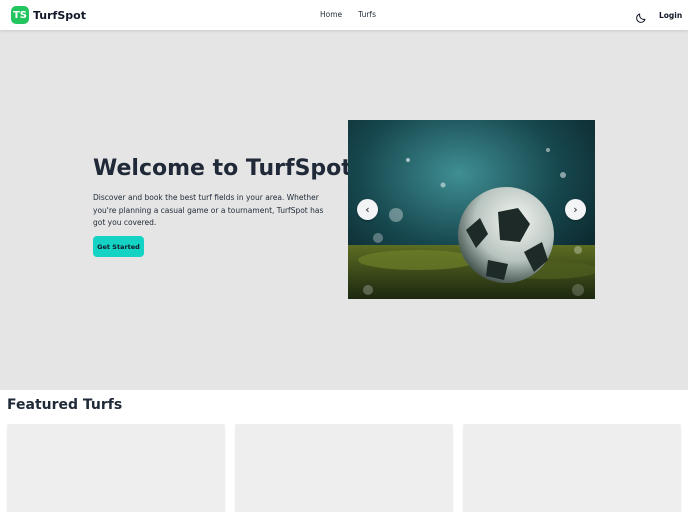  What do you see at coordinates (367, 209) in the screenshot?
I see `carousel-prev-button: ‹` at bounding box center [367, 209].